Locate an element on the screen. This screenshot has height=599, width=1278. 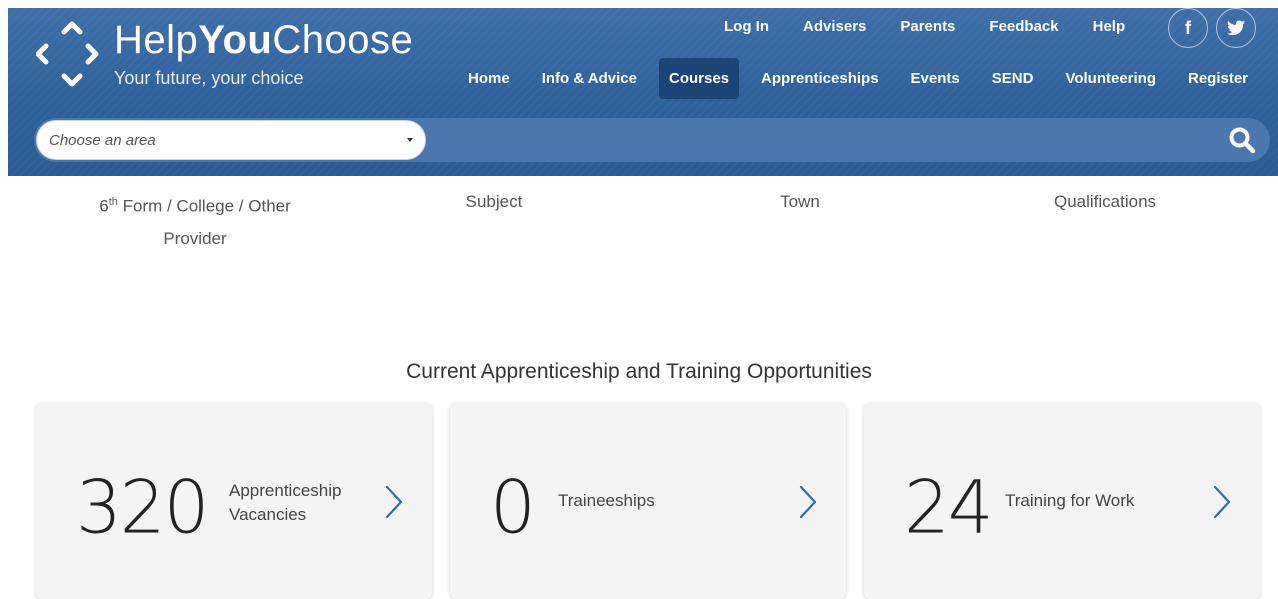
filter-provider-number: 6 is located at coordinates (104, 206).